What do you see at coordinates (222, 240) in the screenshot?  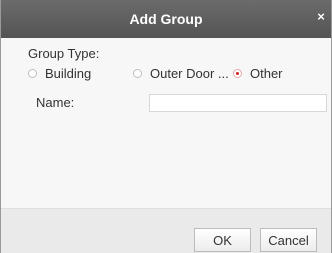 I see `ok-button: OK` at bounding box center [222, 240].